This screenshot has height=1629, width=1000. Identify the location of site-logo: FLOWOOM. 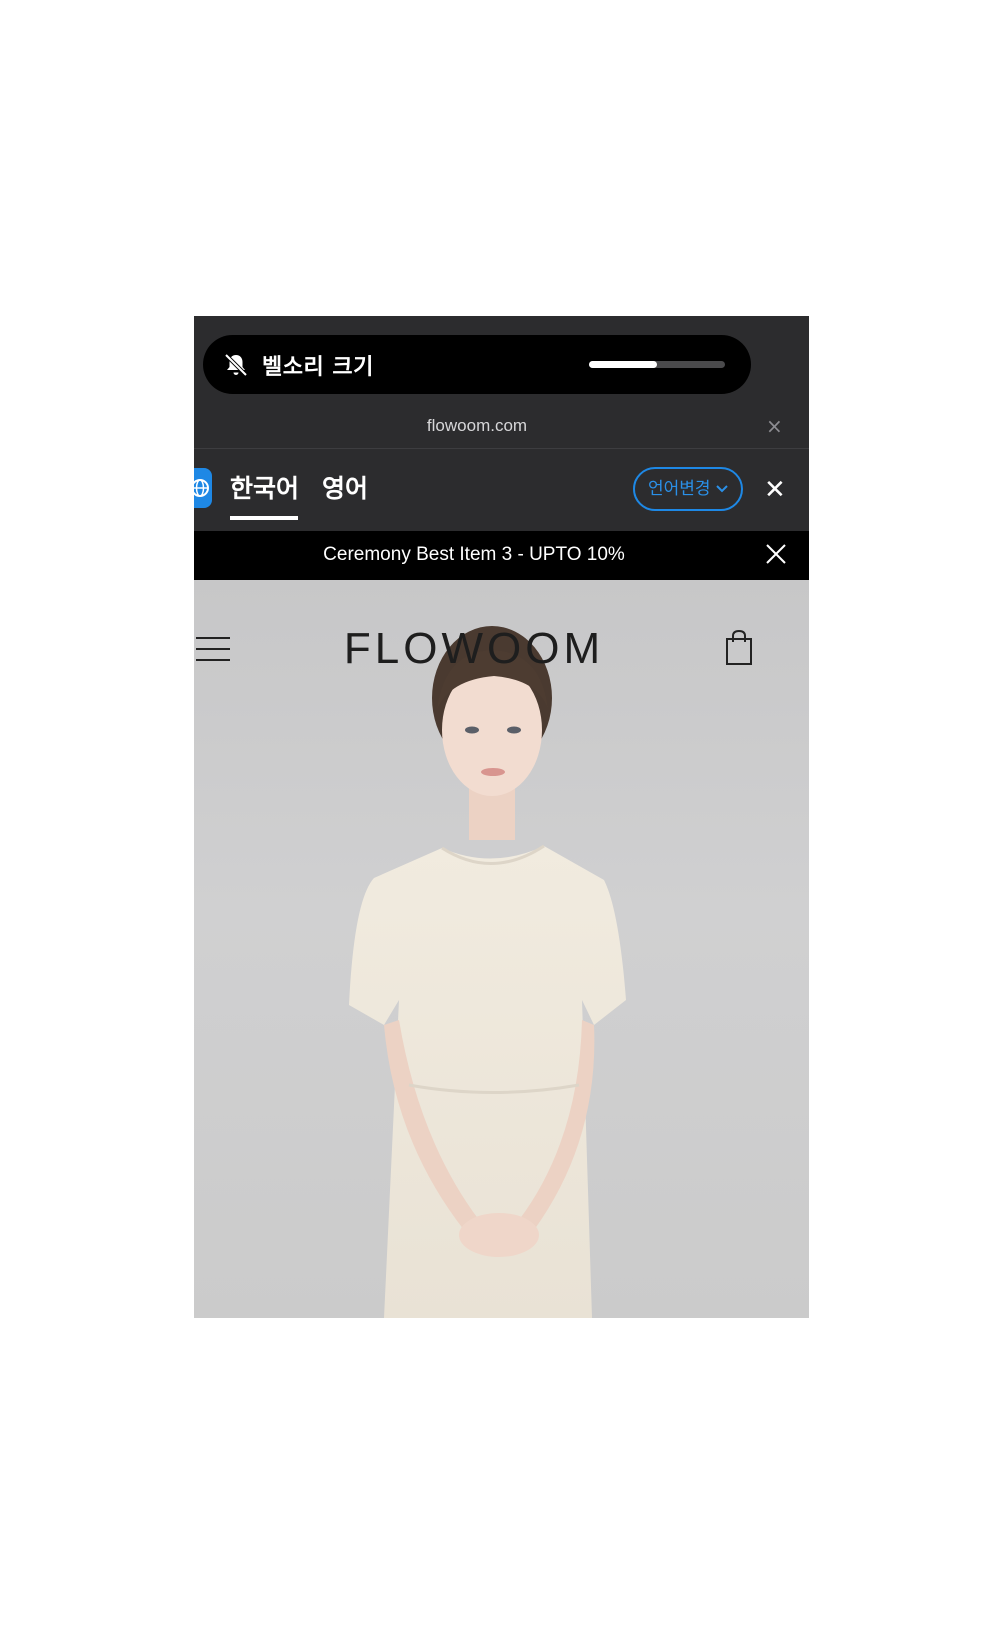
(474, 649).